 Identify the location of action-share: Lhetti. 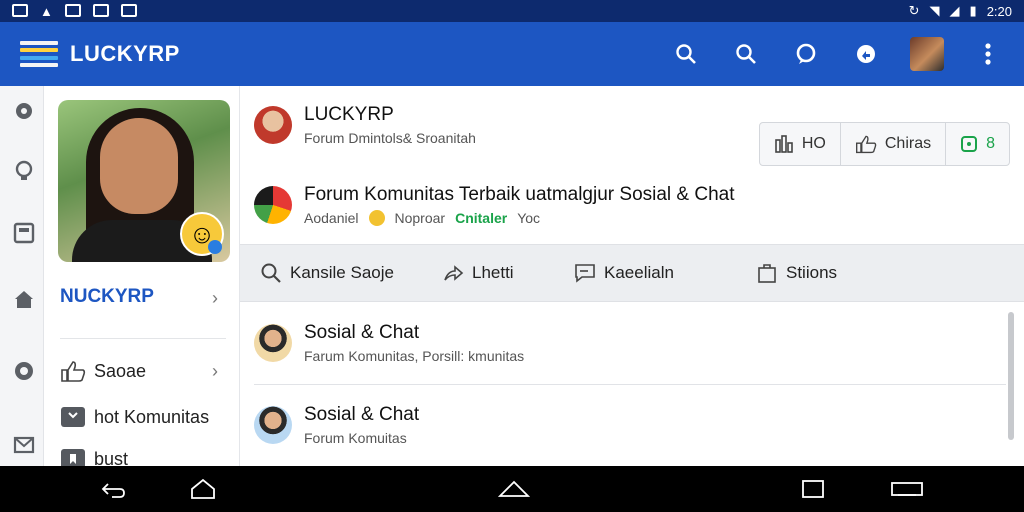
(478, 273).